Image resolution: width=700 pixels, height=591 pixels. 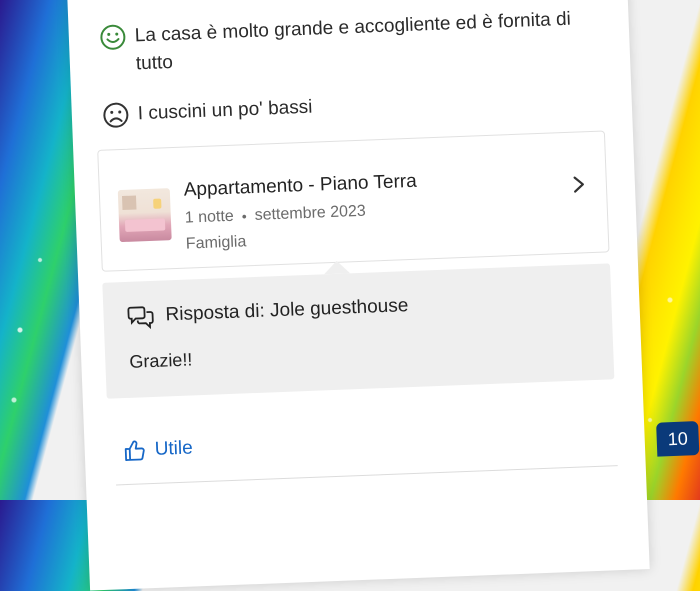 What do you see at coordinates (216, 243) in the screenshot?
I see `traveler-type: Famiglia` at bounding box center [216, 243].